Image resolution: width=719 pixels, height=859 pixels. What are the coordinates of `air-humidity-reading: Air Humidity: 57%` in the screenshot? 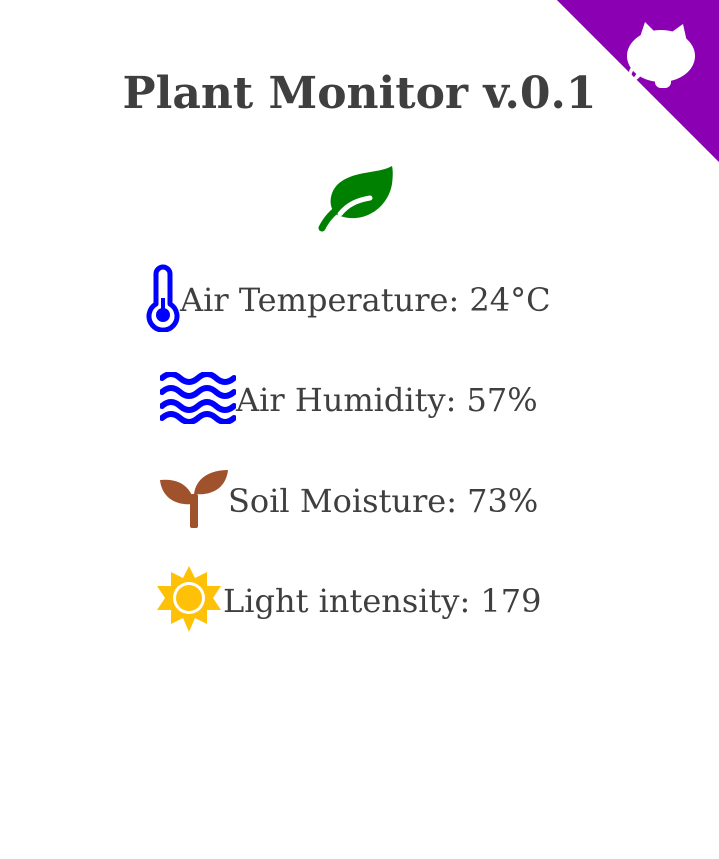 It's located at (348, 399).